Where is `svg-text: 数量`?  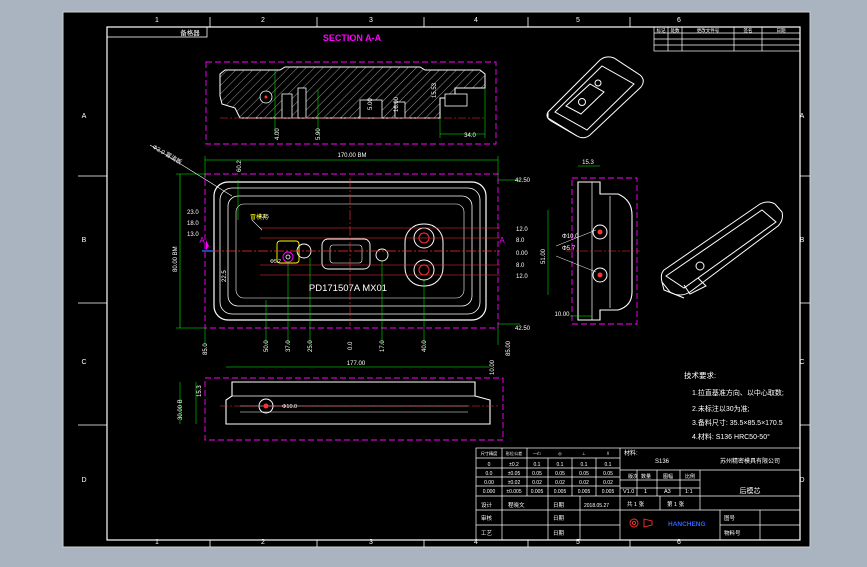
svg-text: 数量 is located at coordinates (646, 476).